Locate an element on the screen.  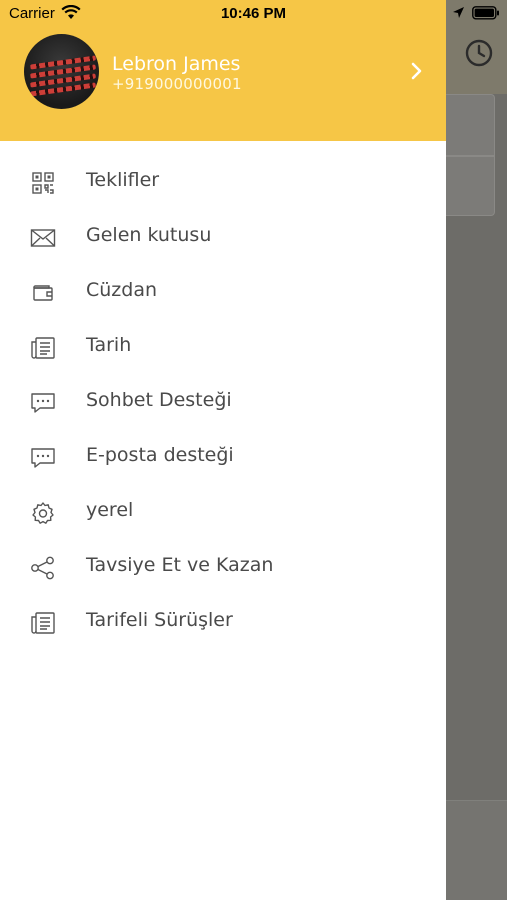
qr-code-icon is located at coordinates (43, 183).